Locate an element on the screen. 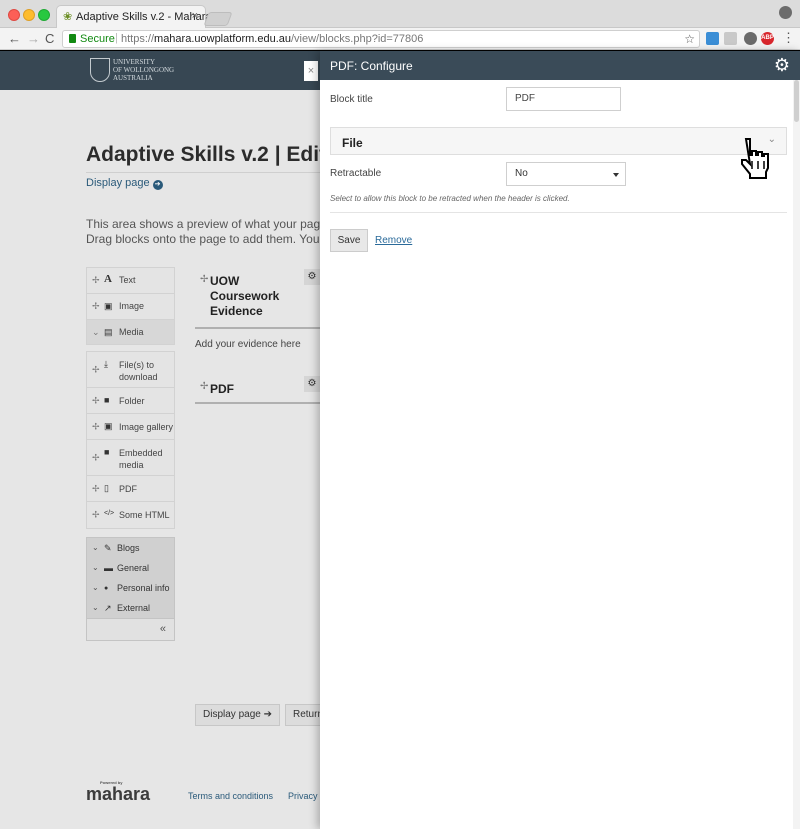  tab-close-icon: × is located at coordinates (195, 16).